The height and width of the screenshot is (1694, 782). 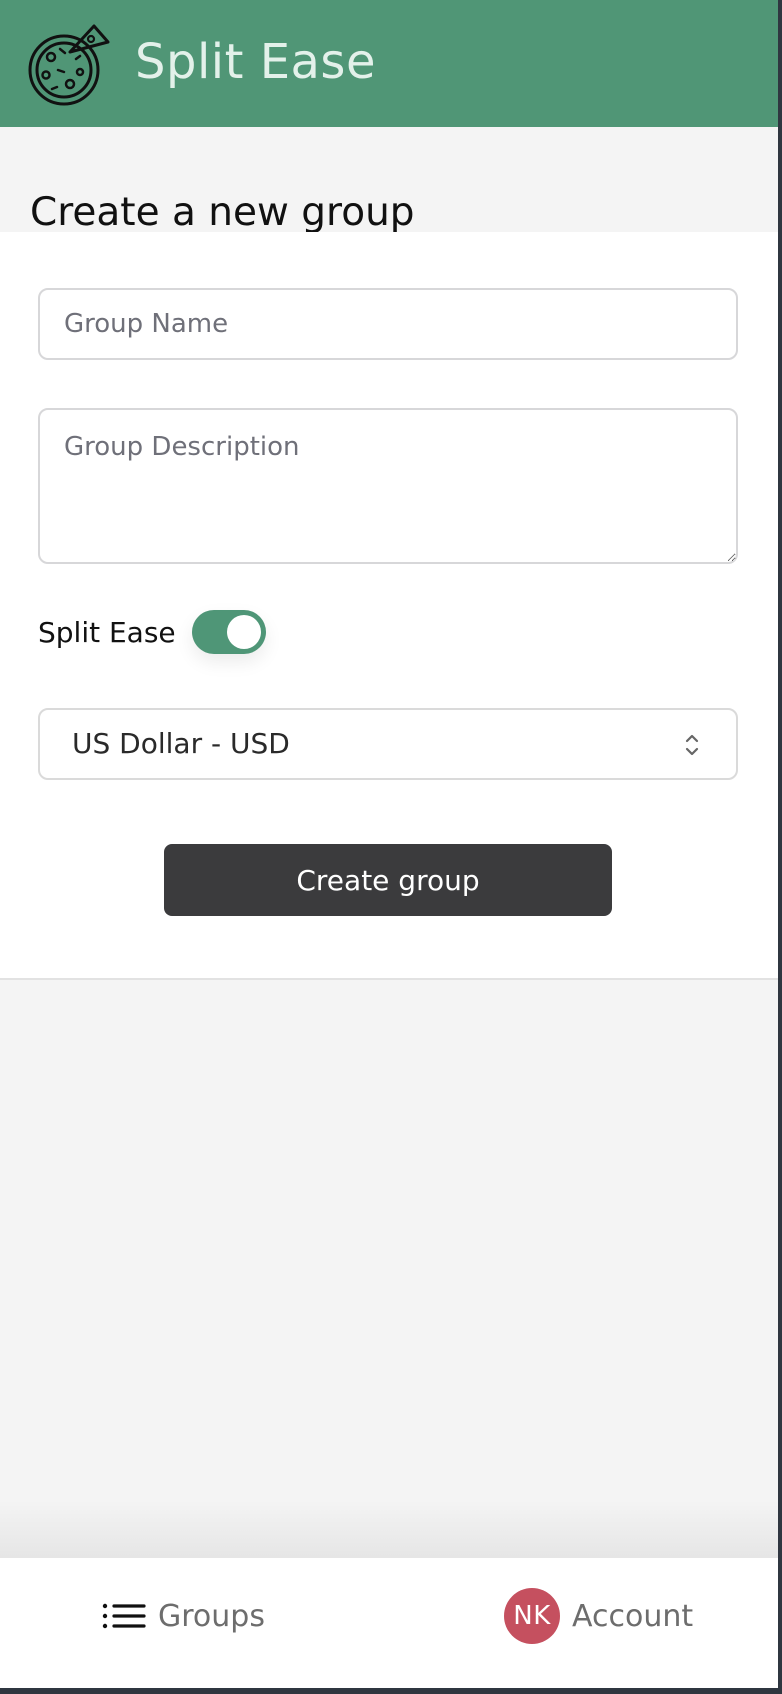 What do you see at coordinates (255, 62) in the screenshot?
I see `app-title: Split Ease` at bounding box center [255, 62].